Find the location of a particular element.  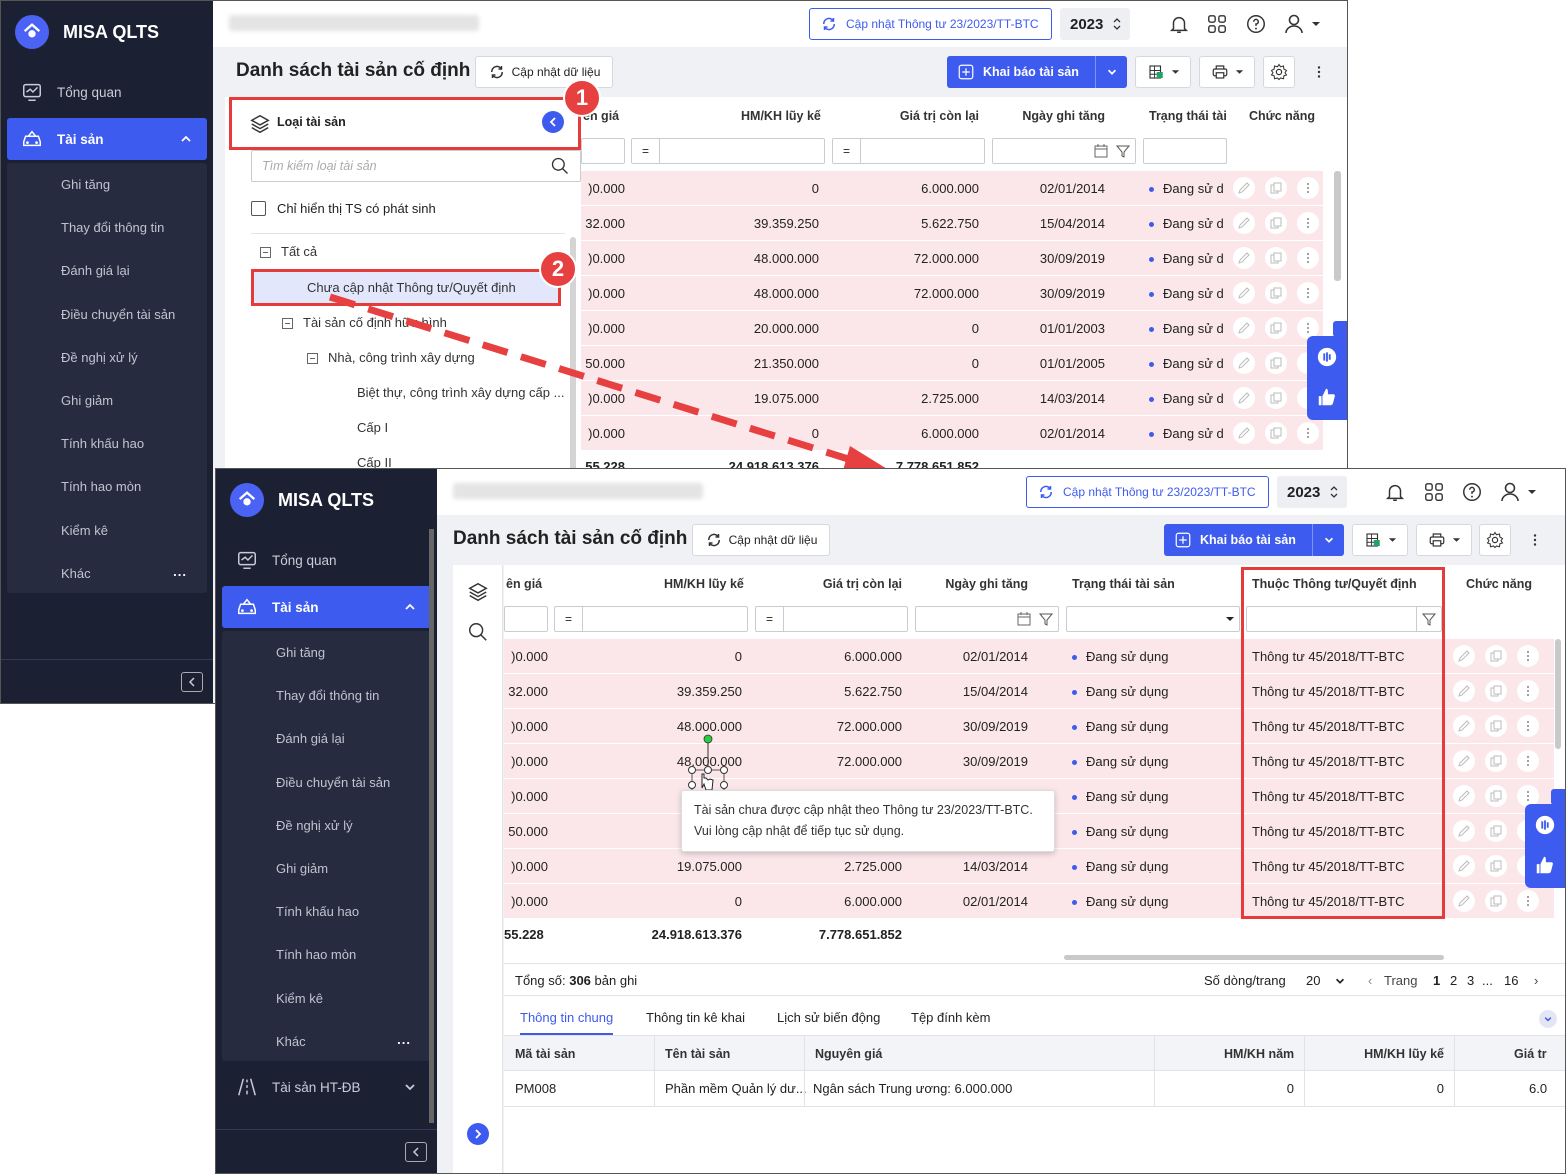

submenu-item: Thay đổi thông tin is located at coordinates (112, 227).